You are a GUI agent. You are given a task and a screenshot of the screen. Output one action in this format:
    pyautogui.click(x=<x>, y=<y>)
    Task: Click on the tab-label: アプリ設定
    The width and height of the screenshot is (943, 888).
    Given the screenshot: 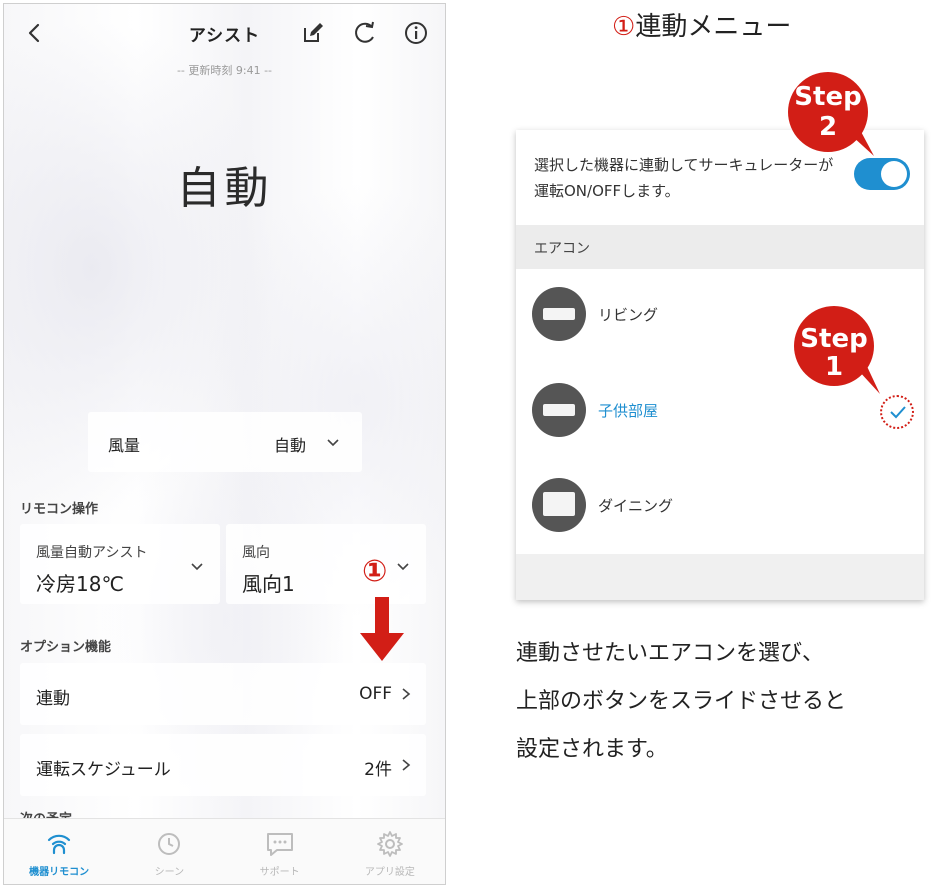 What is the action you would take?
    pyautogui.click(x=389, y=872)
    